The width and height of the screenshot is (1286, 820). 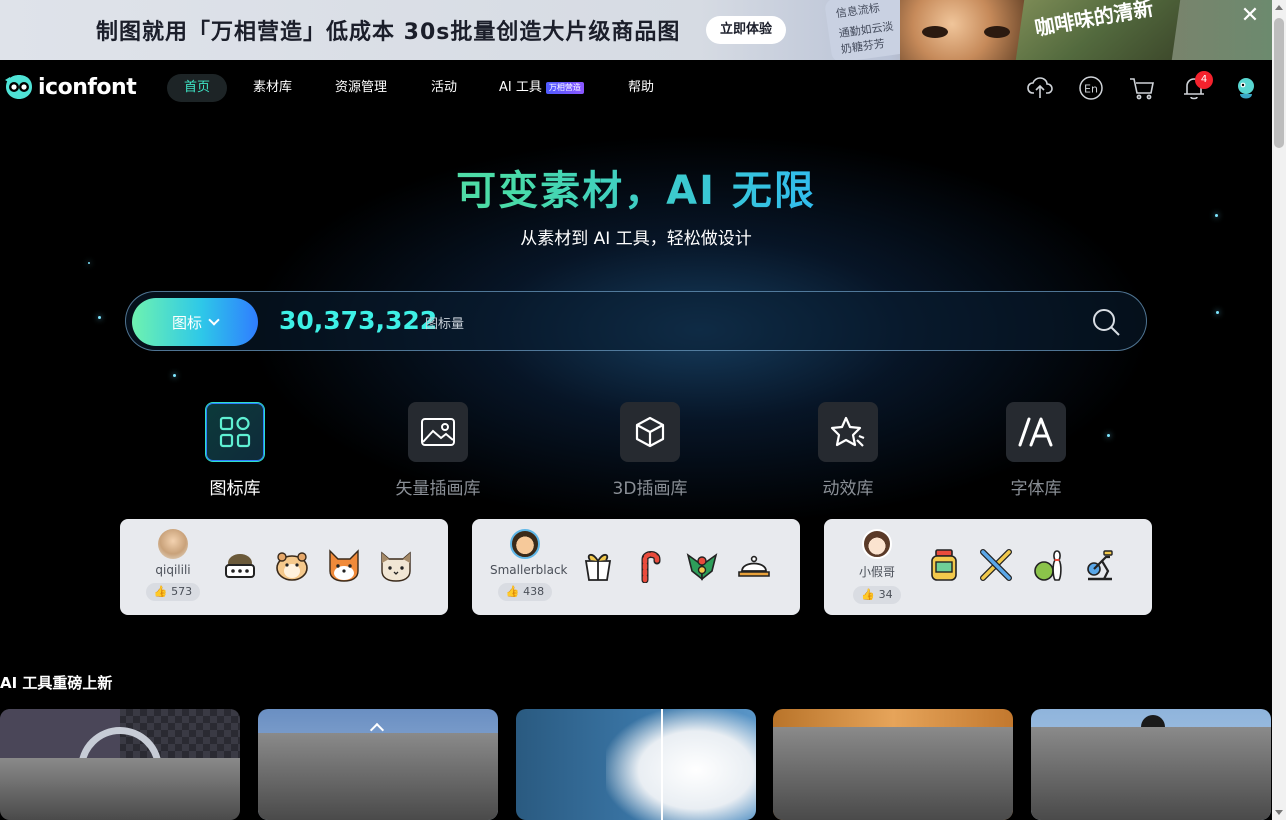 What do you see at coordinates (173, 570) in the screenshot?
I see `author-name: qiqilili` at bounding box center [173, 570].